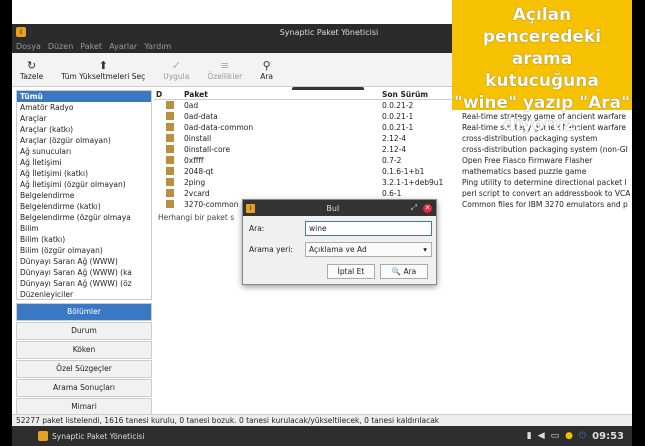 The height and width of the screenshot is (446, 645). Describe the element at coordinates (396, 271) in the screenshot. I see `search-icon: 🔍` at that location.